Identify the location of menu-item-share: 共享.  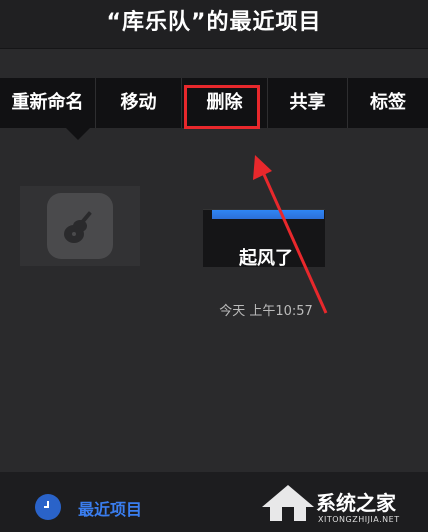
(308, 103).